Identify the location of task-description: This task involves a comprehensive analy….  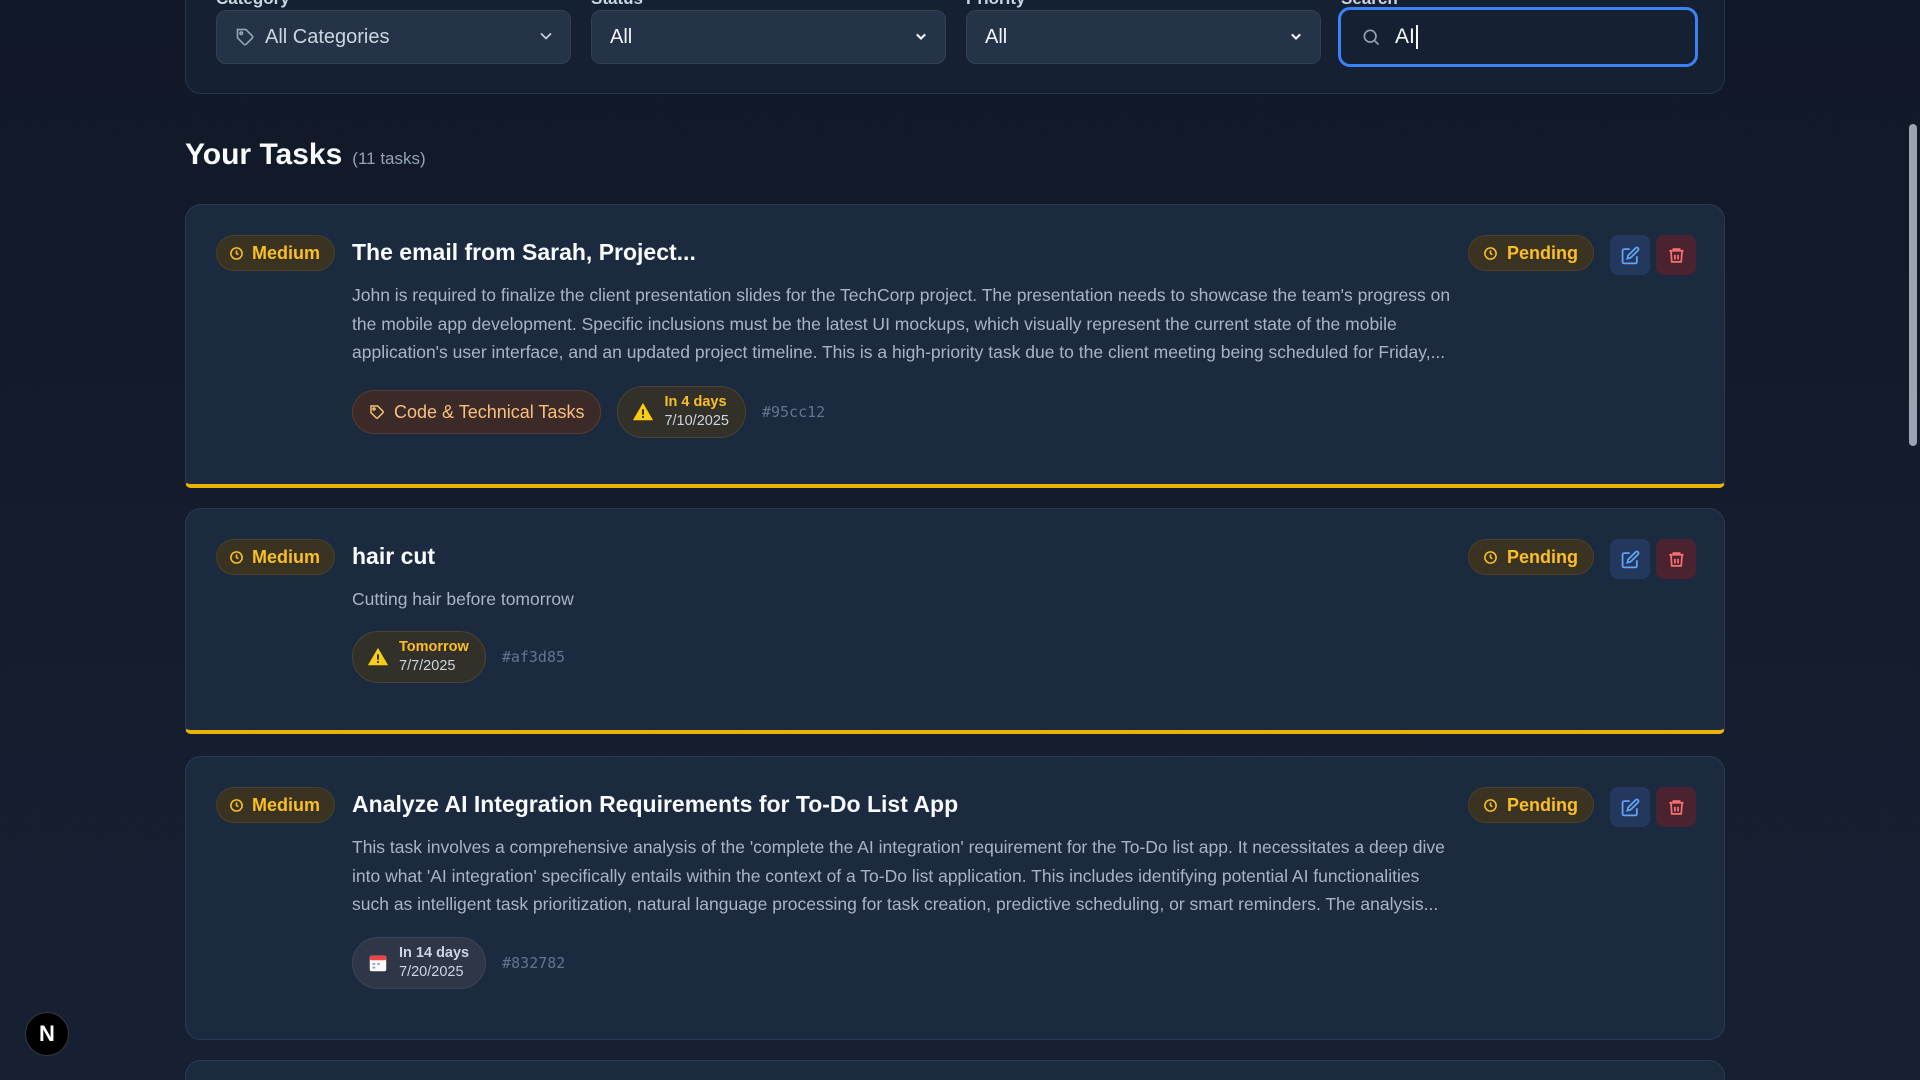
(898, 875).